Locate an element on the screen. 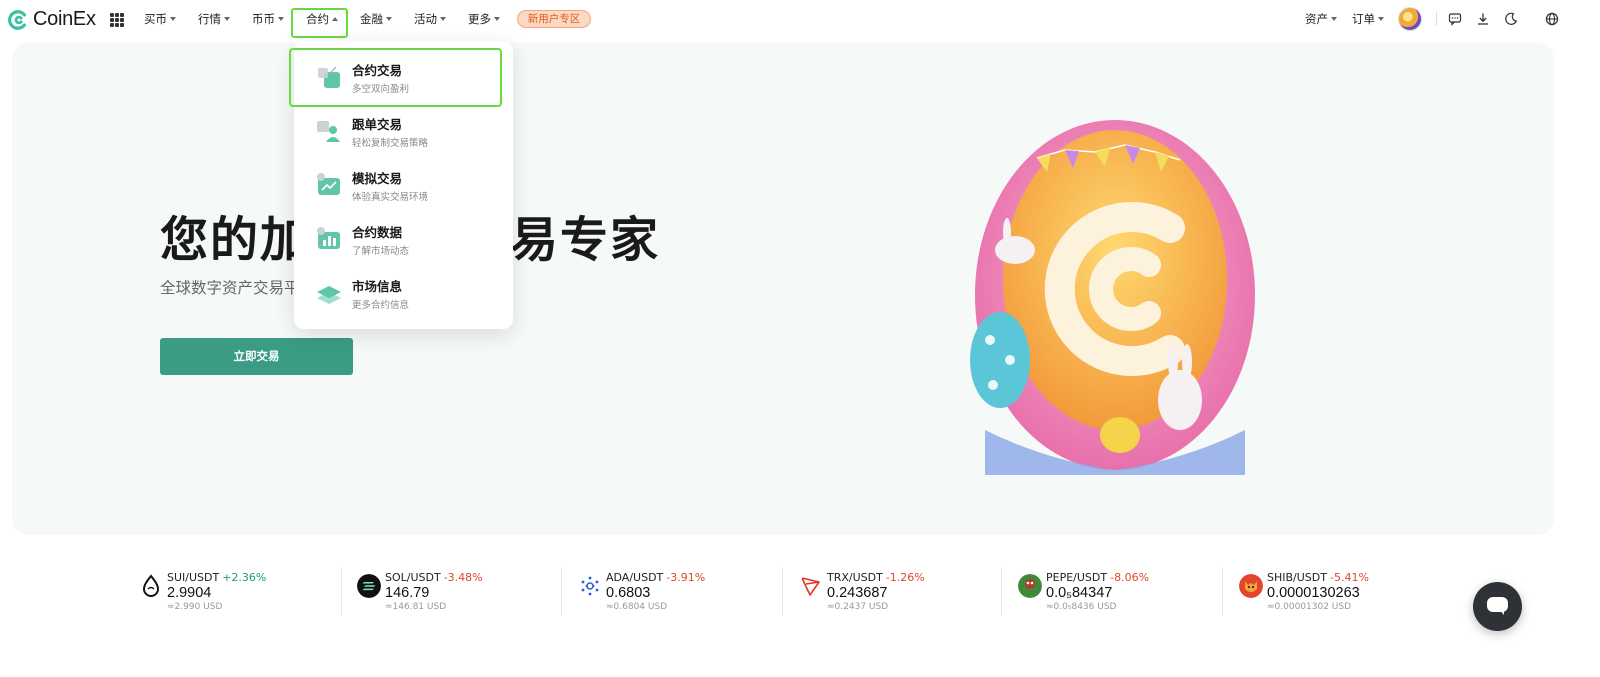  ticker-price: 0.0000130263 is located at coordinates (1313, 593).